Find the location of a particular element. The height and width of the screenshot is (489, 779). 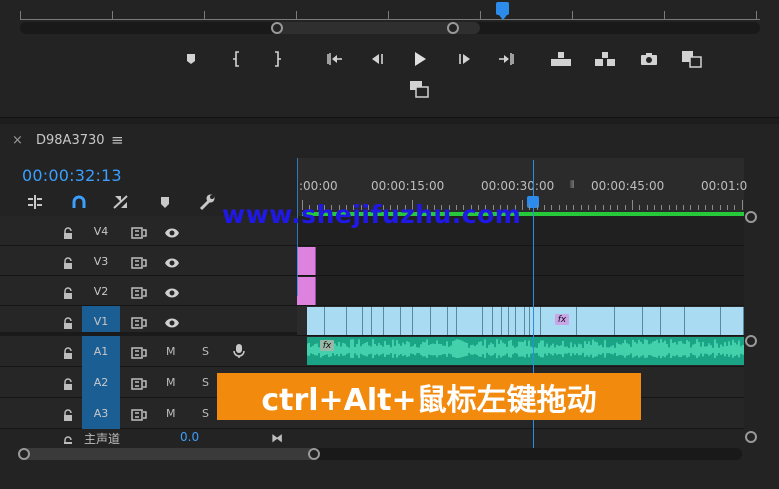

timeline-zoom-handle-right is located at coordinates (314, 454).